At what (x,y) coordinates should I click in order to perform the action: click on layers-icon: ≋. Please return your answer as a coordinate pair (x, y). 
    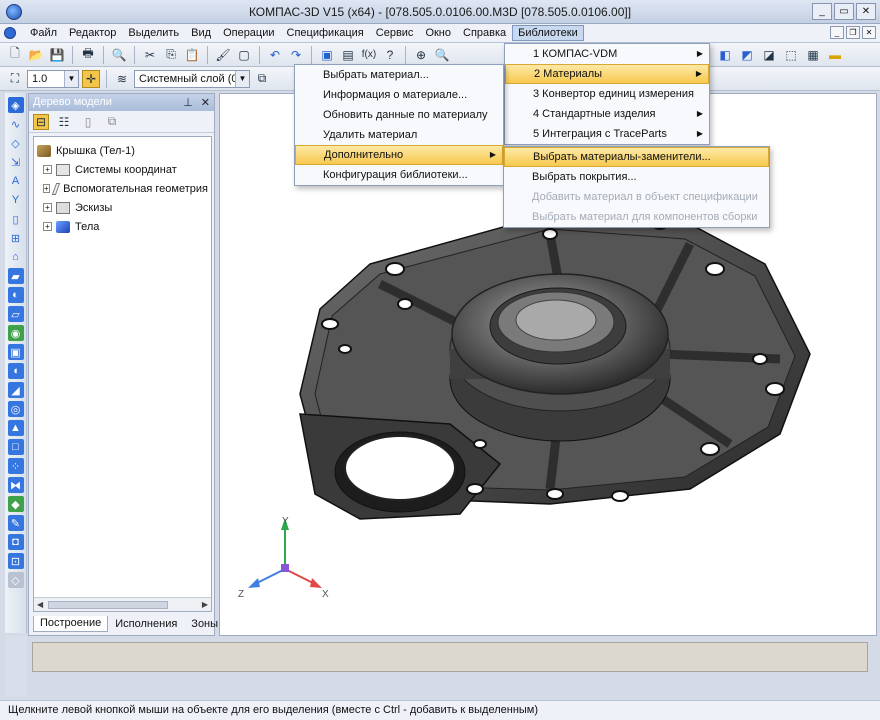
    Looking at the image, I should click on (122, 79).